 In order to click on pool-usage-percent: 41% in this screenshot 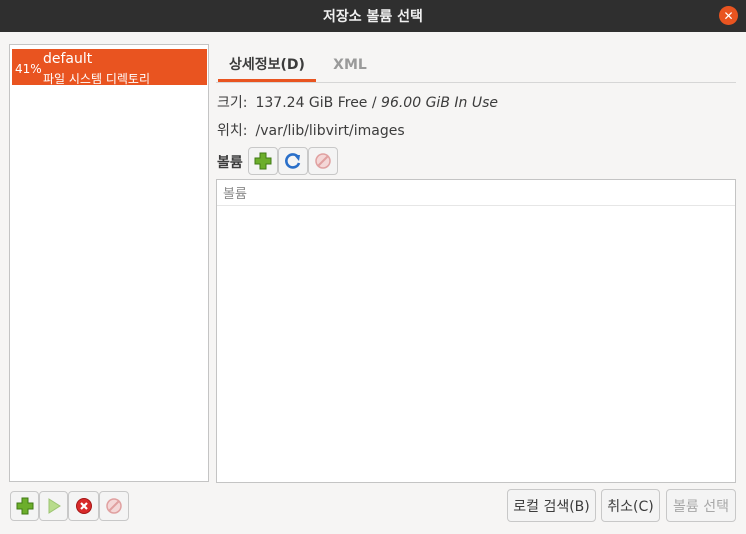, I will do `click(28, 69)`.